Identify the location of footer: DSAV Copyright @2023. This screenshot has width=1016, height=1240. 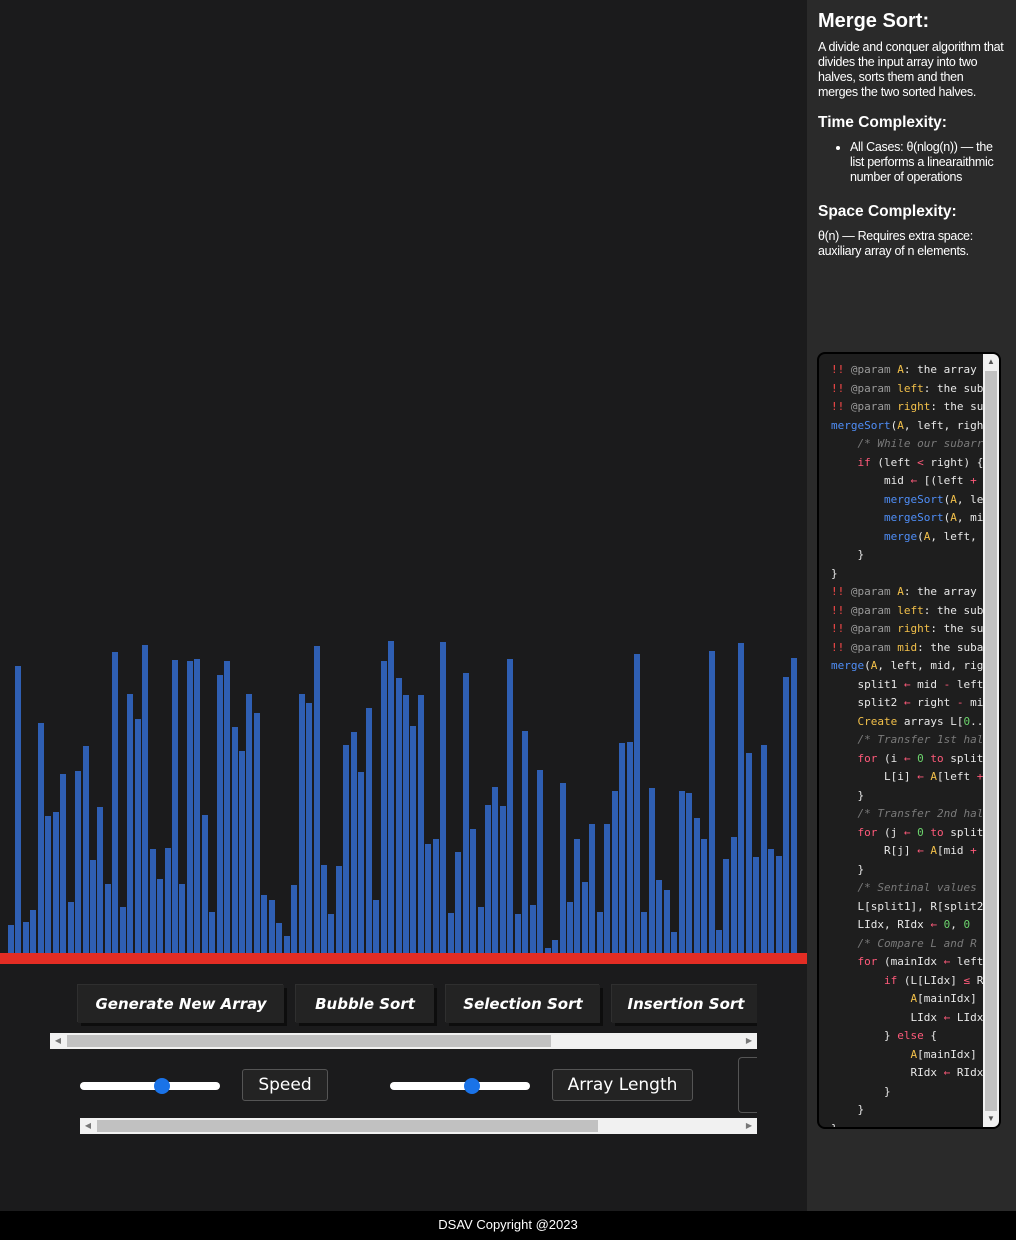
(508, 1225).